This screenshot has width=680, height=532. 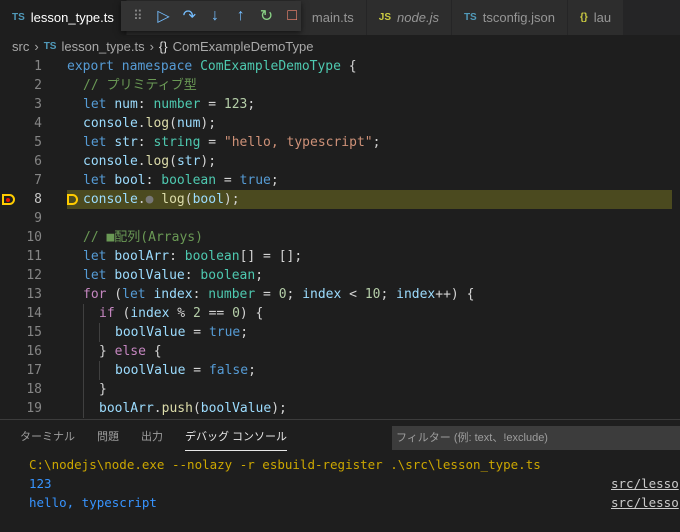 I want to click on line-number: 2, so click(x=38, y=85).